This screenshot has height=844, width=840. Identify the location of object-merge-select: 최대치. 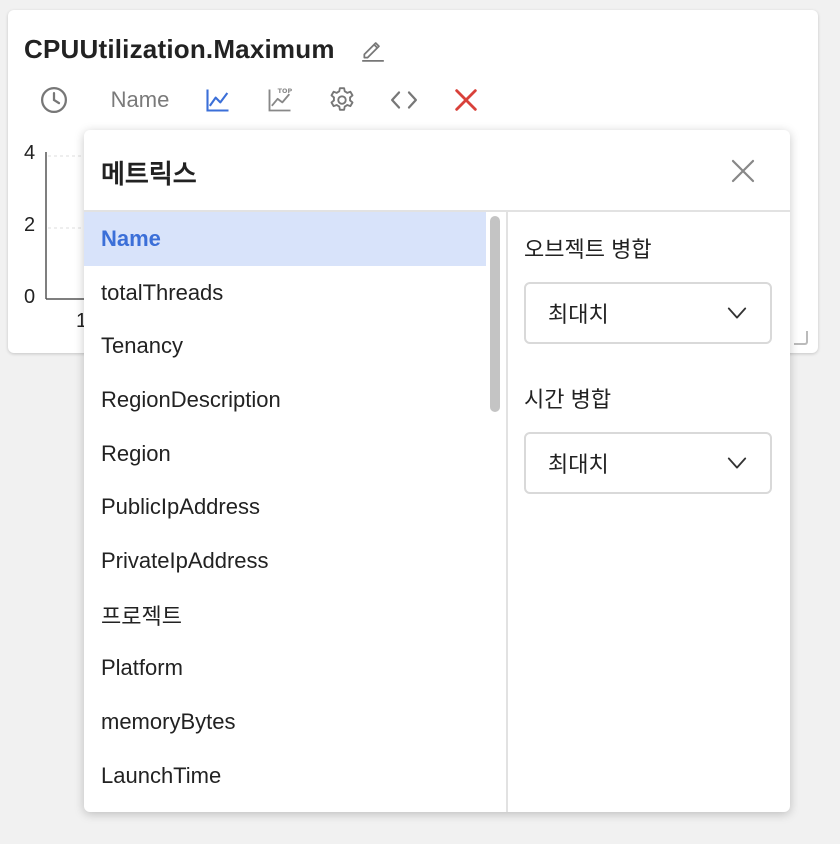
(648, 313).